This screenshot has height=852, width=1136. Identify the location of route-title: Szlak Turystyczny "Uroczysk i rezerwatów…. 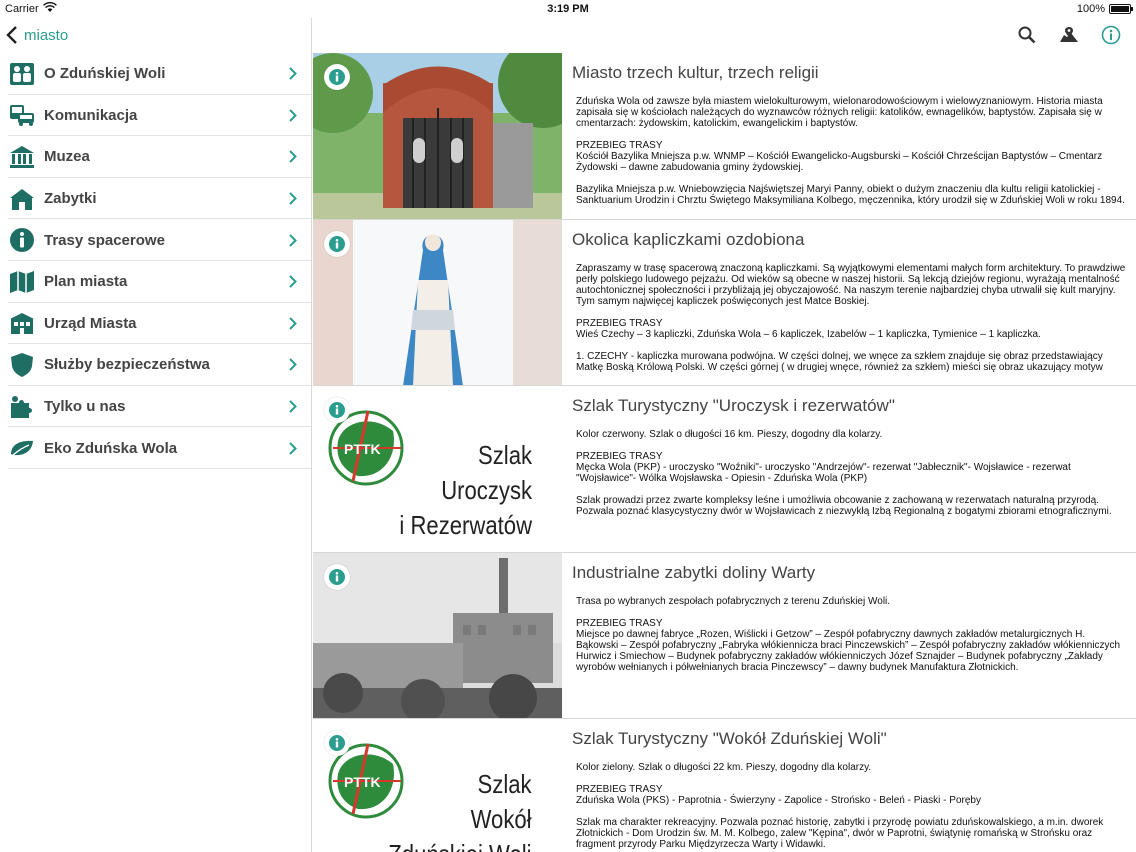
(733, 405).